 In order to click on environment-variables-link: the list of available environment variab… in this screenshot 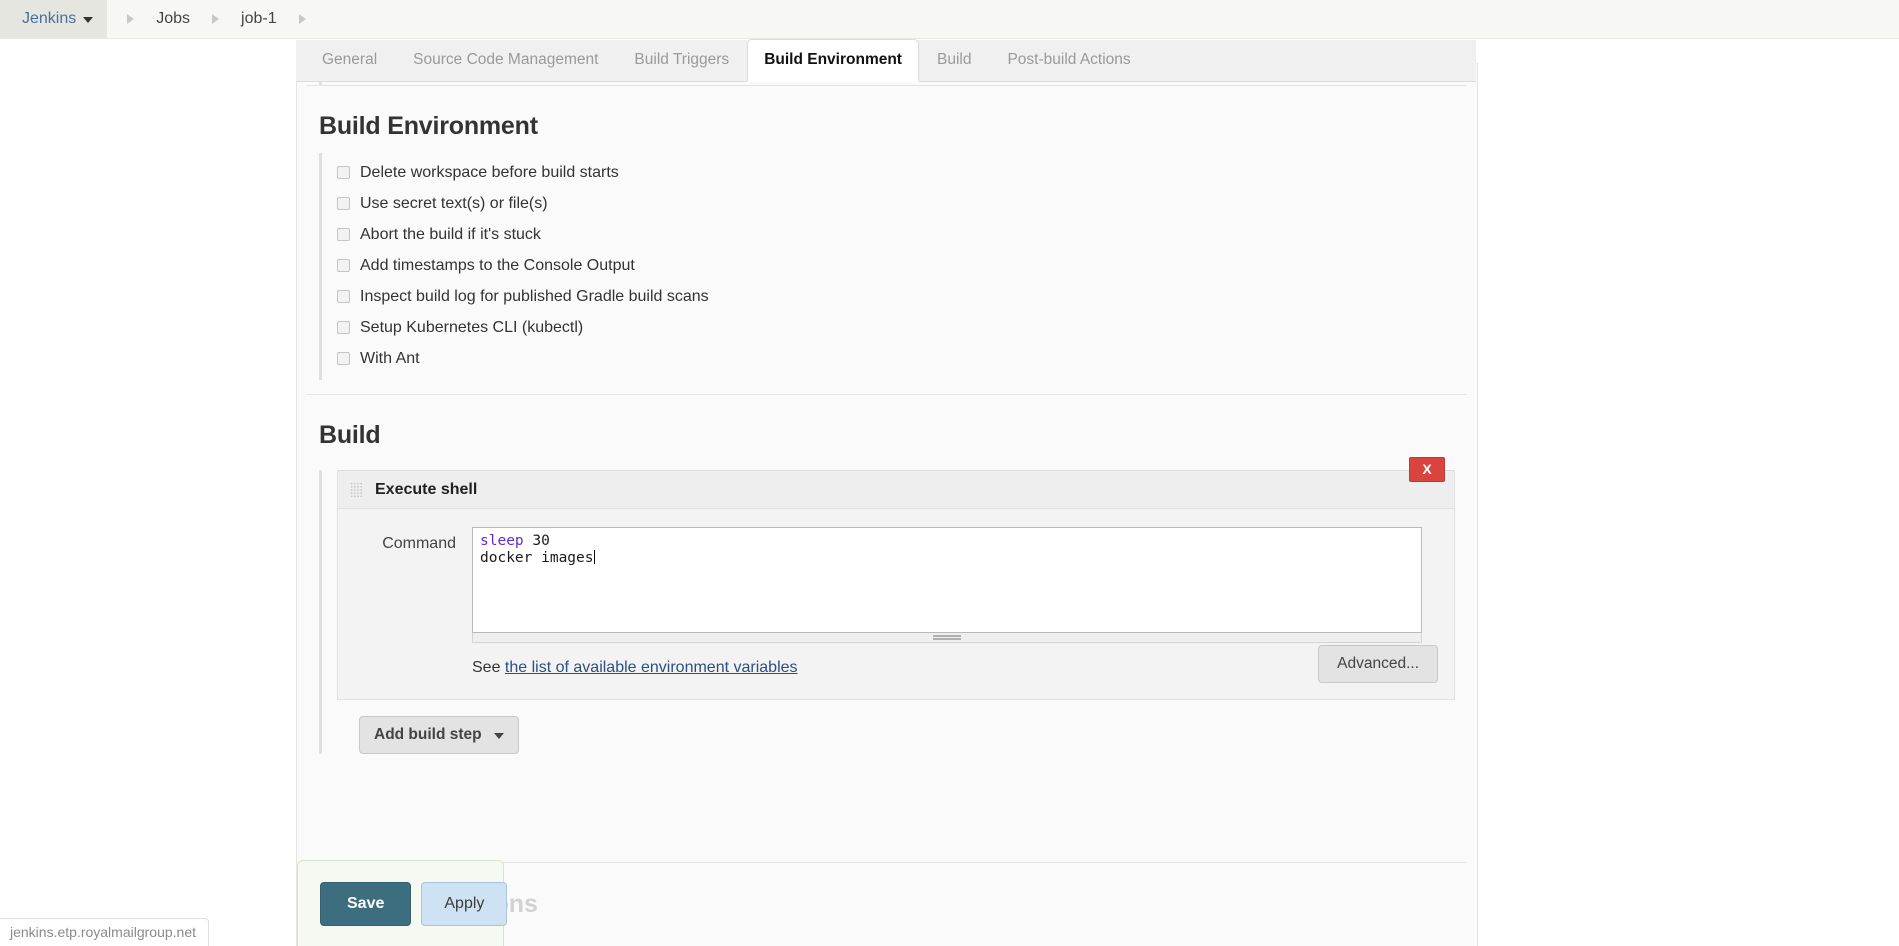, I will do `click(651, 667)`.